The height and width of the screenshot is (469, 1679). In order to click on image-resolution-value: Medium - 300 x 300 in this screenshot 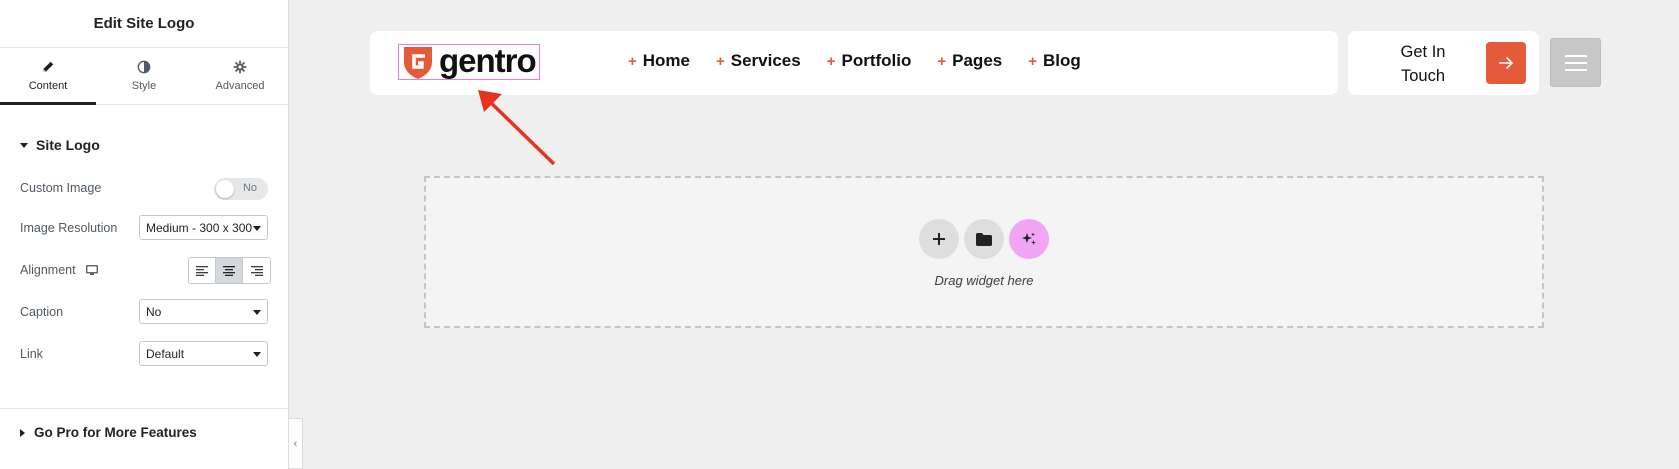, I will do `click(199, 228)`.